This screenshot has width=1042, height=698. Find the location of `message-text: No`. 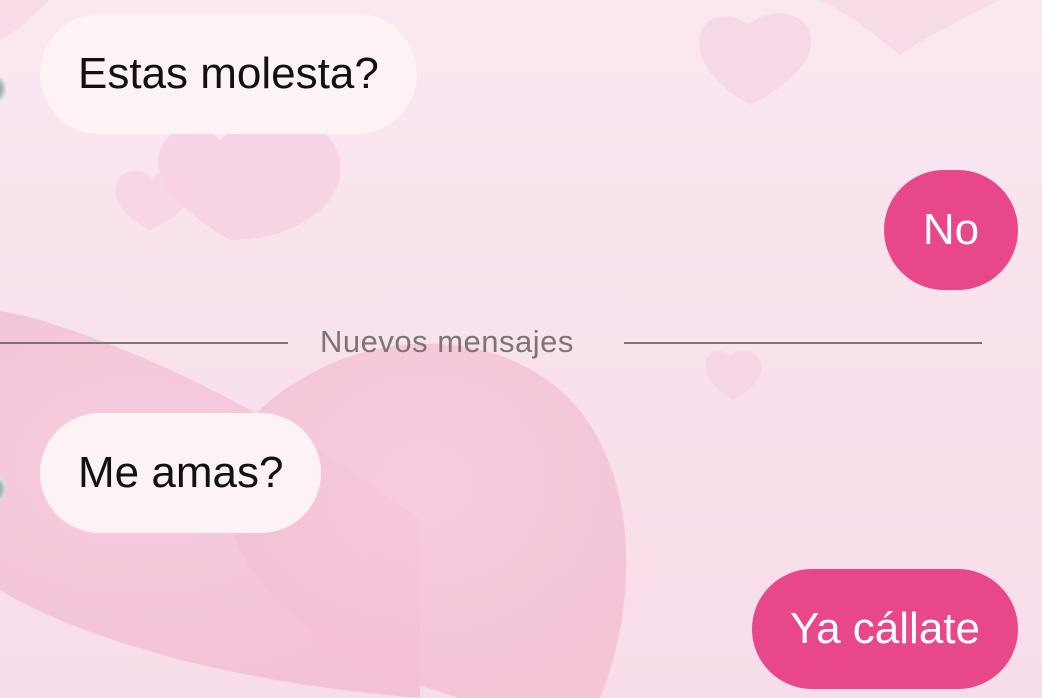

message-text: No is located at coordinates (951, 229).